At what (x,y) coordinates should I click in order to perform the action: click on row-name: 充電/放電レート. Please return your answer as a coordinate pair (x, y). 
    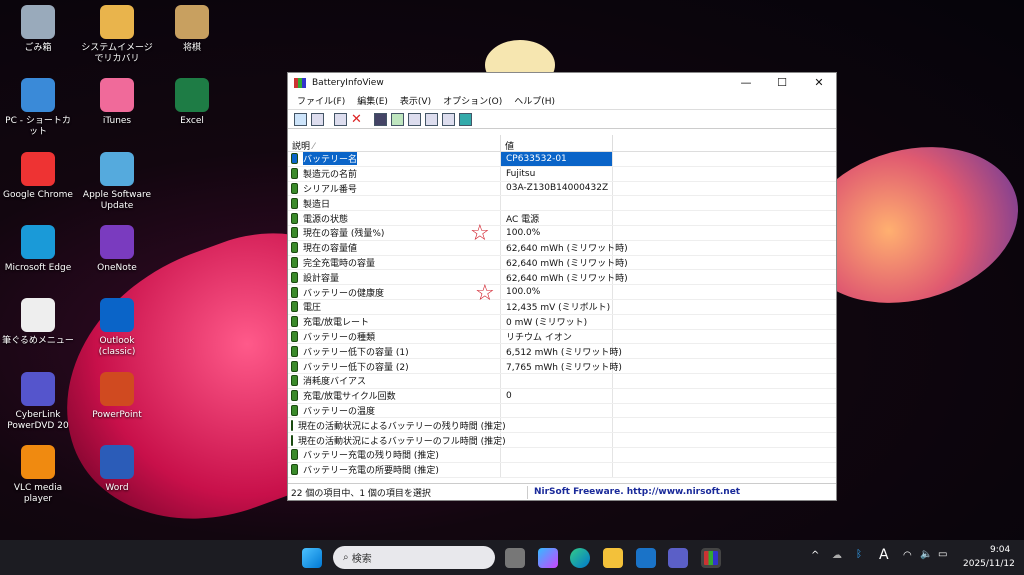
    Looking at the image, I should click on (336, 323).